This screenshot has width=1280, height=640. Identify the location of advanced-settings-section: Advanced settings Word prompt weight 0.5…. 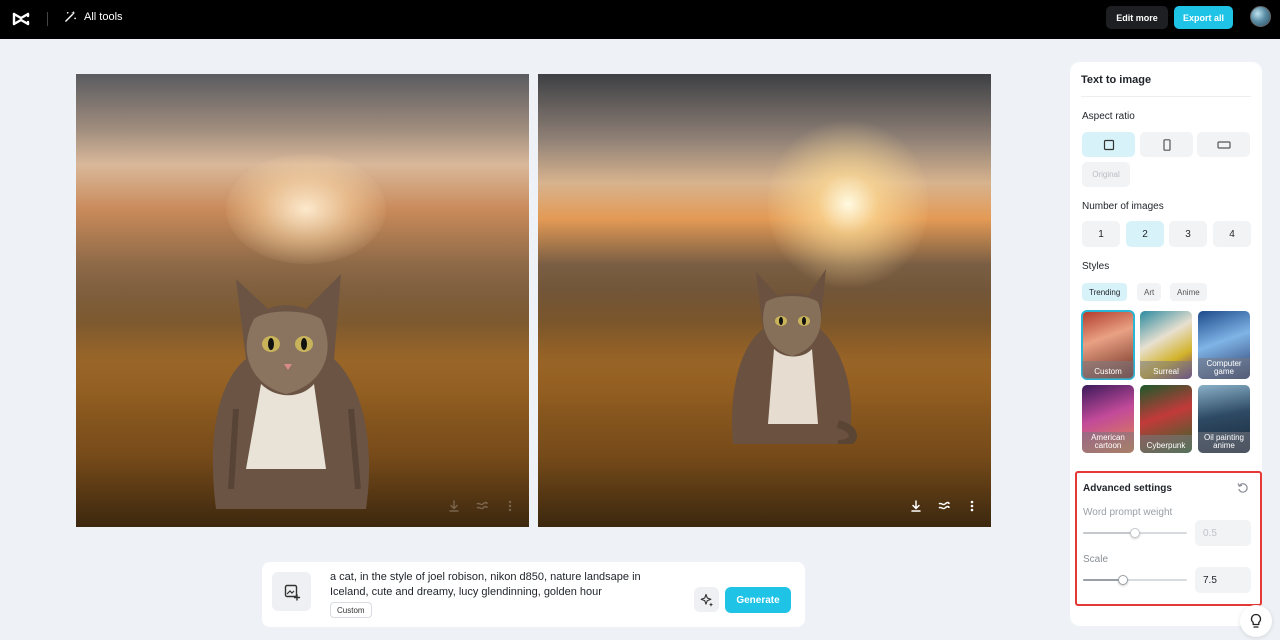
(1168, 538).